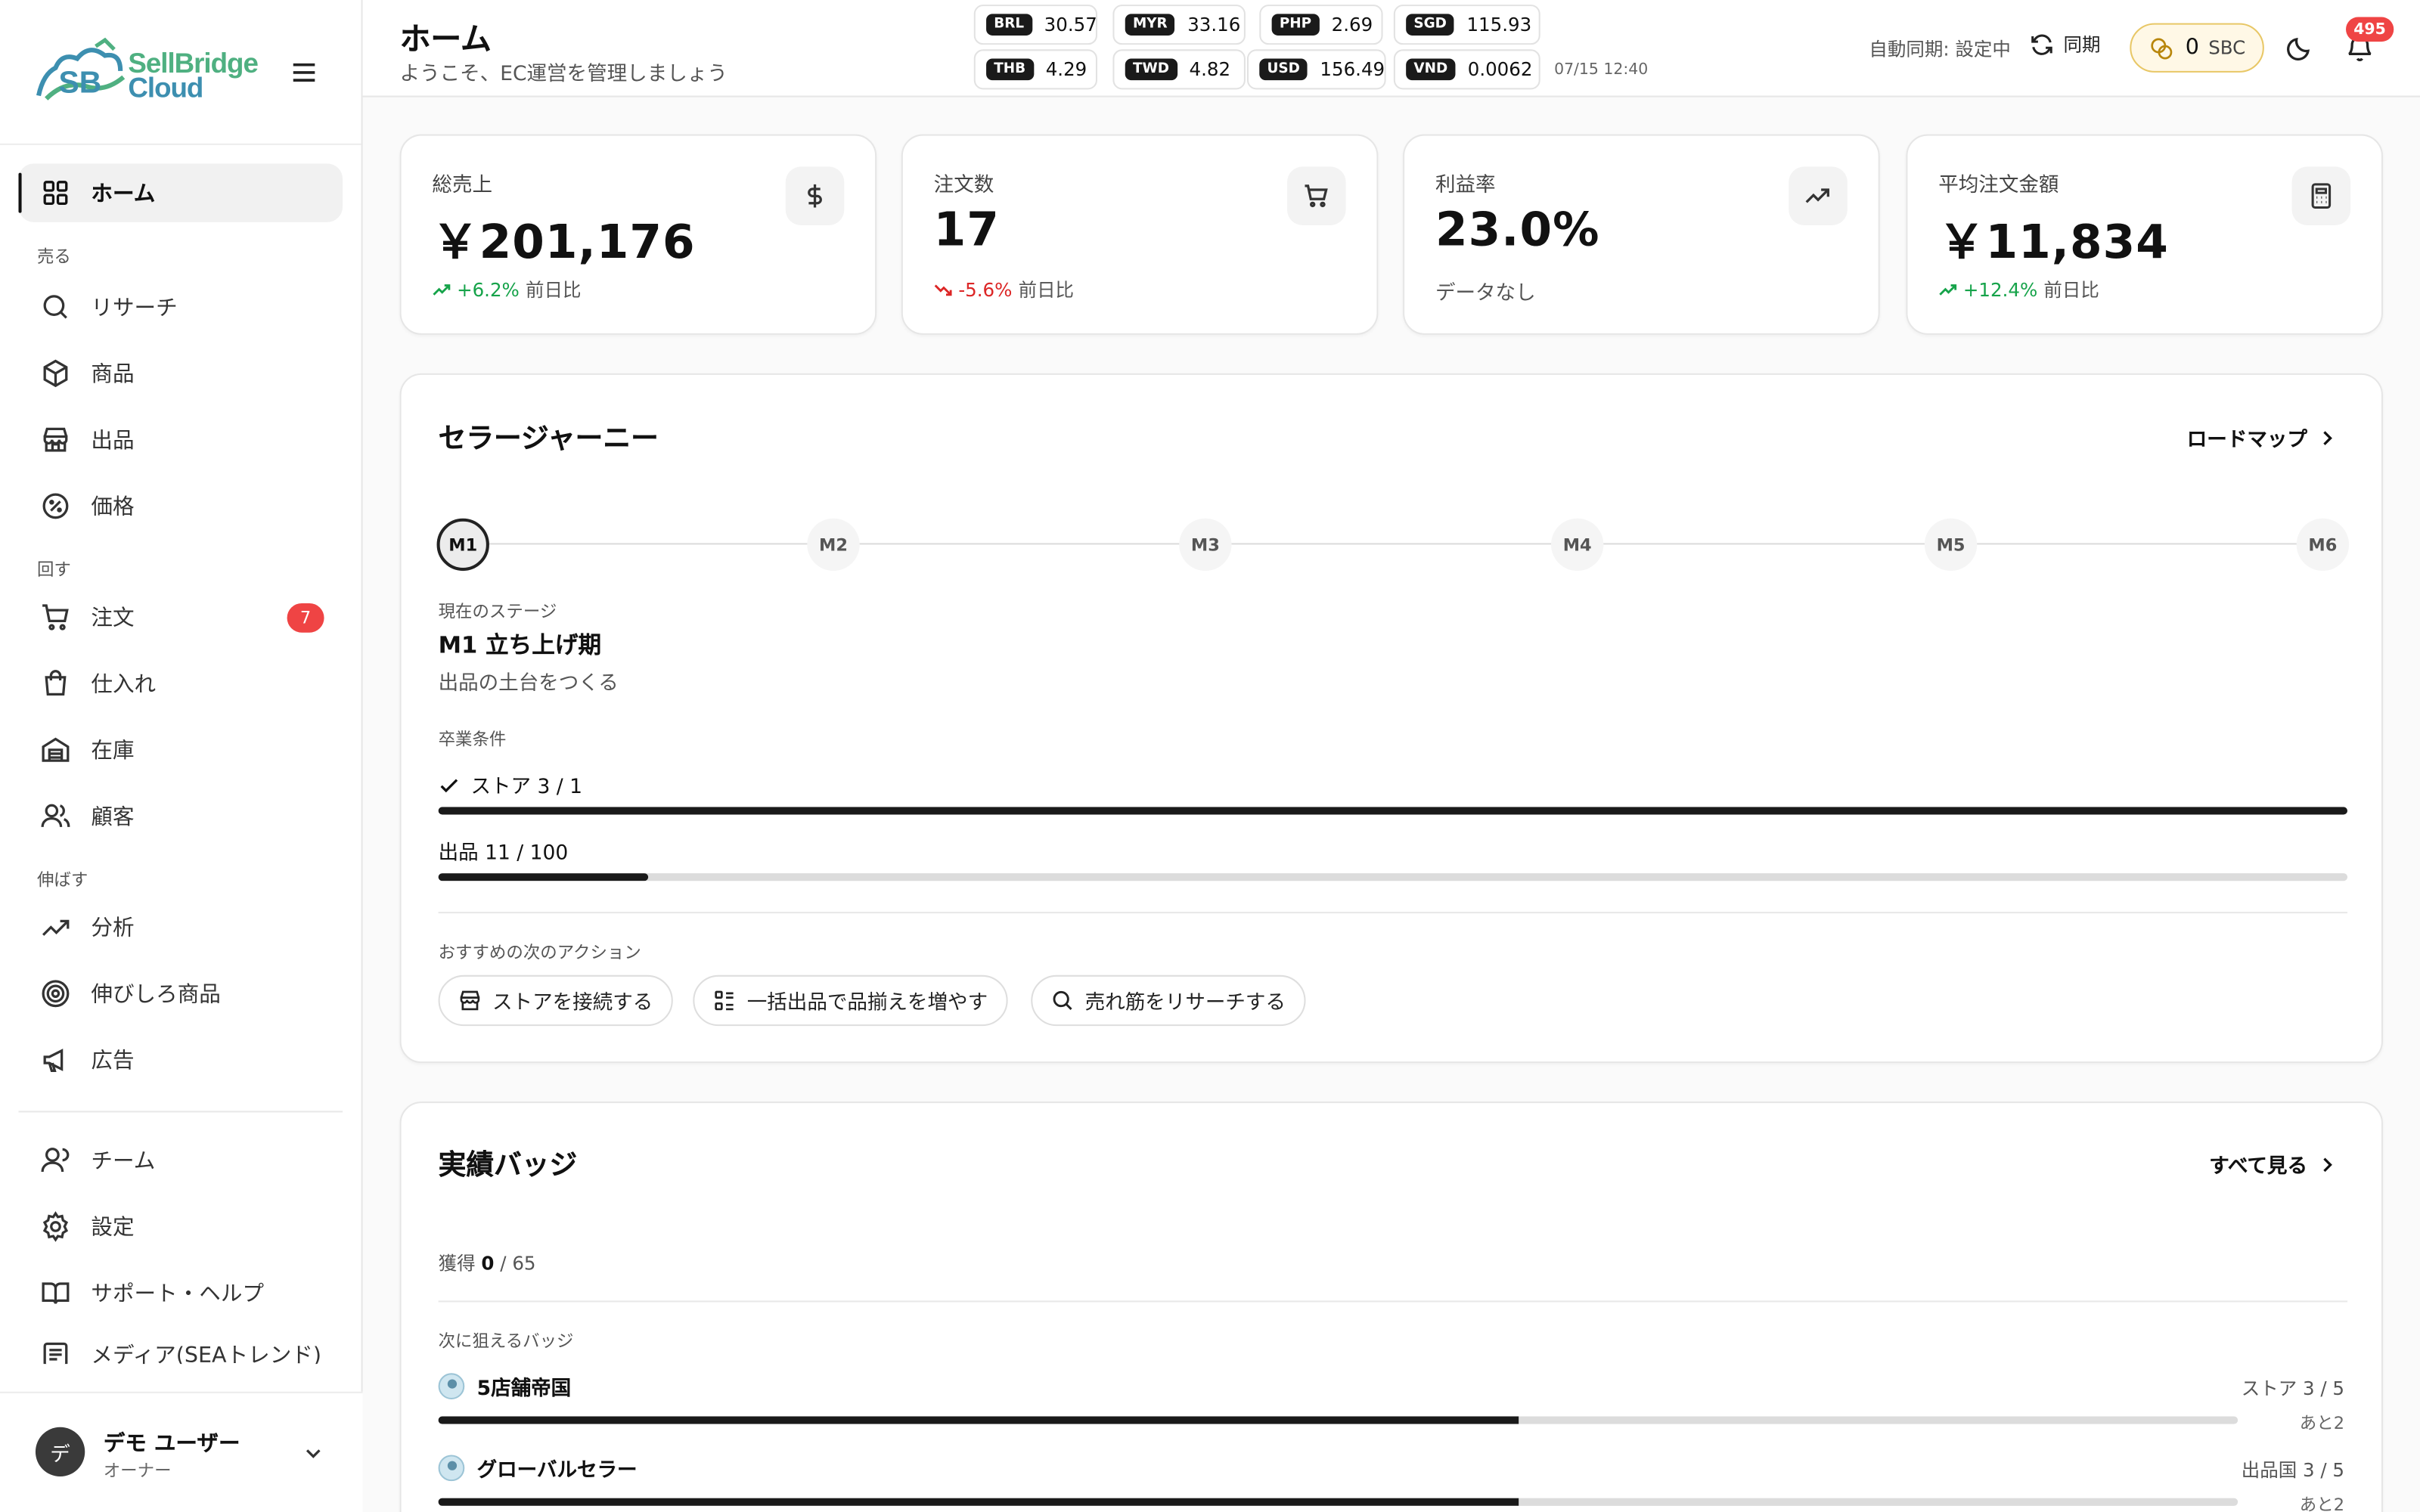 This screenshot has width=2420, height=1512. What do you see at coordinates (1035, 25) in the screenshot?
I see `rate-chip: BRL 30.57` at bounding box center [1035, 25].